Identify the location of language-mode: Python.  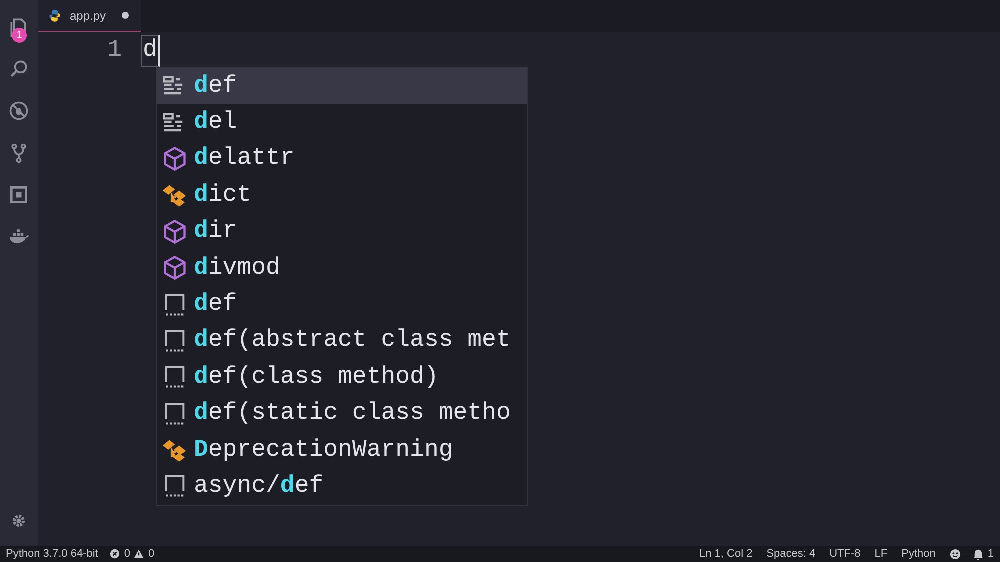
(919, 554).